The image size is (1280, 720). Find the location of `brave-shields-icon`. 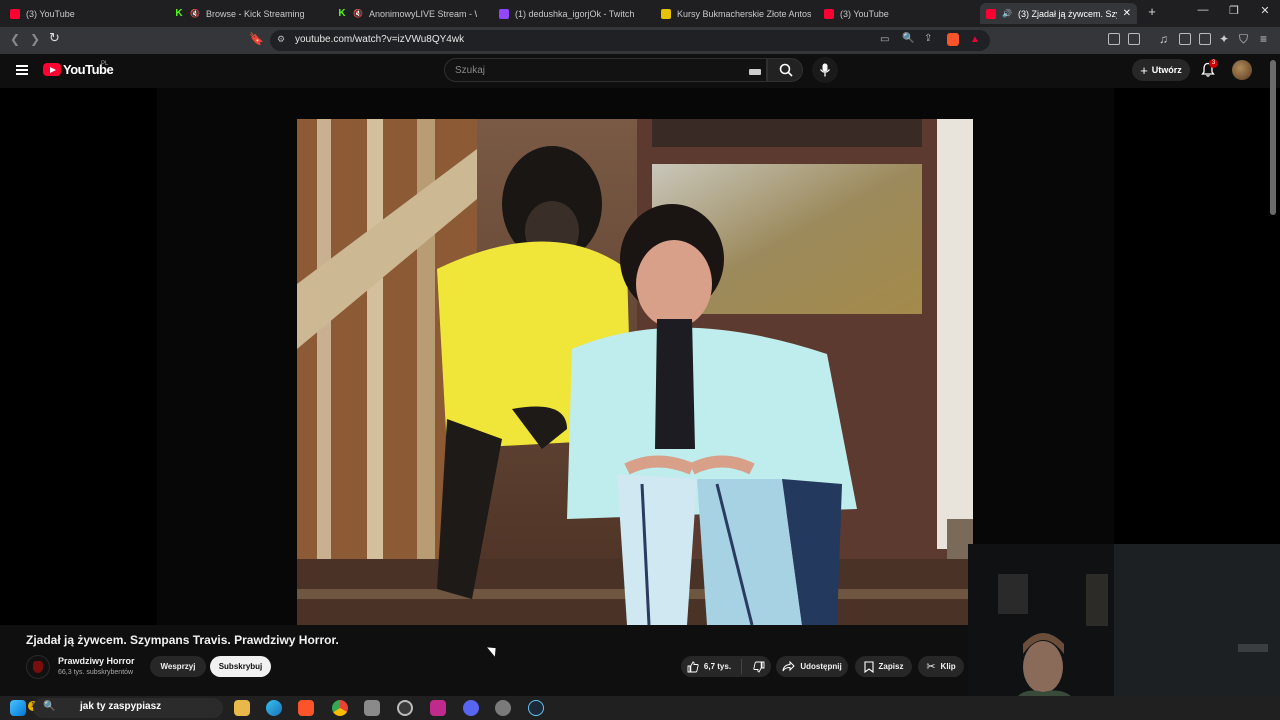

brave-shields-icon is located at coordinates (953, 39).